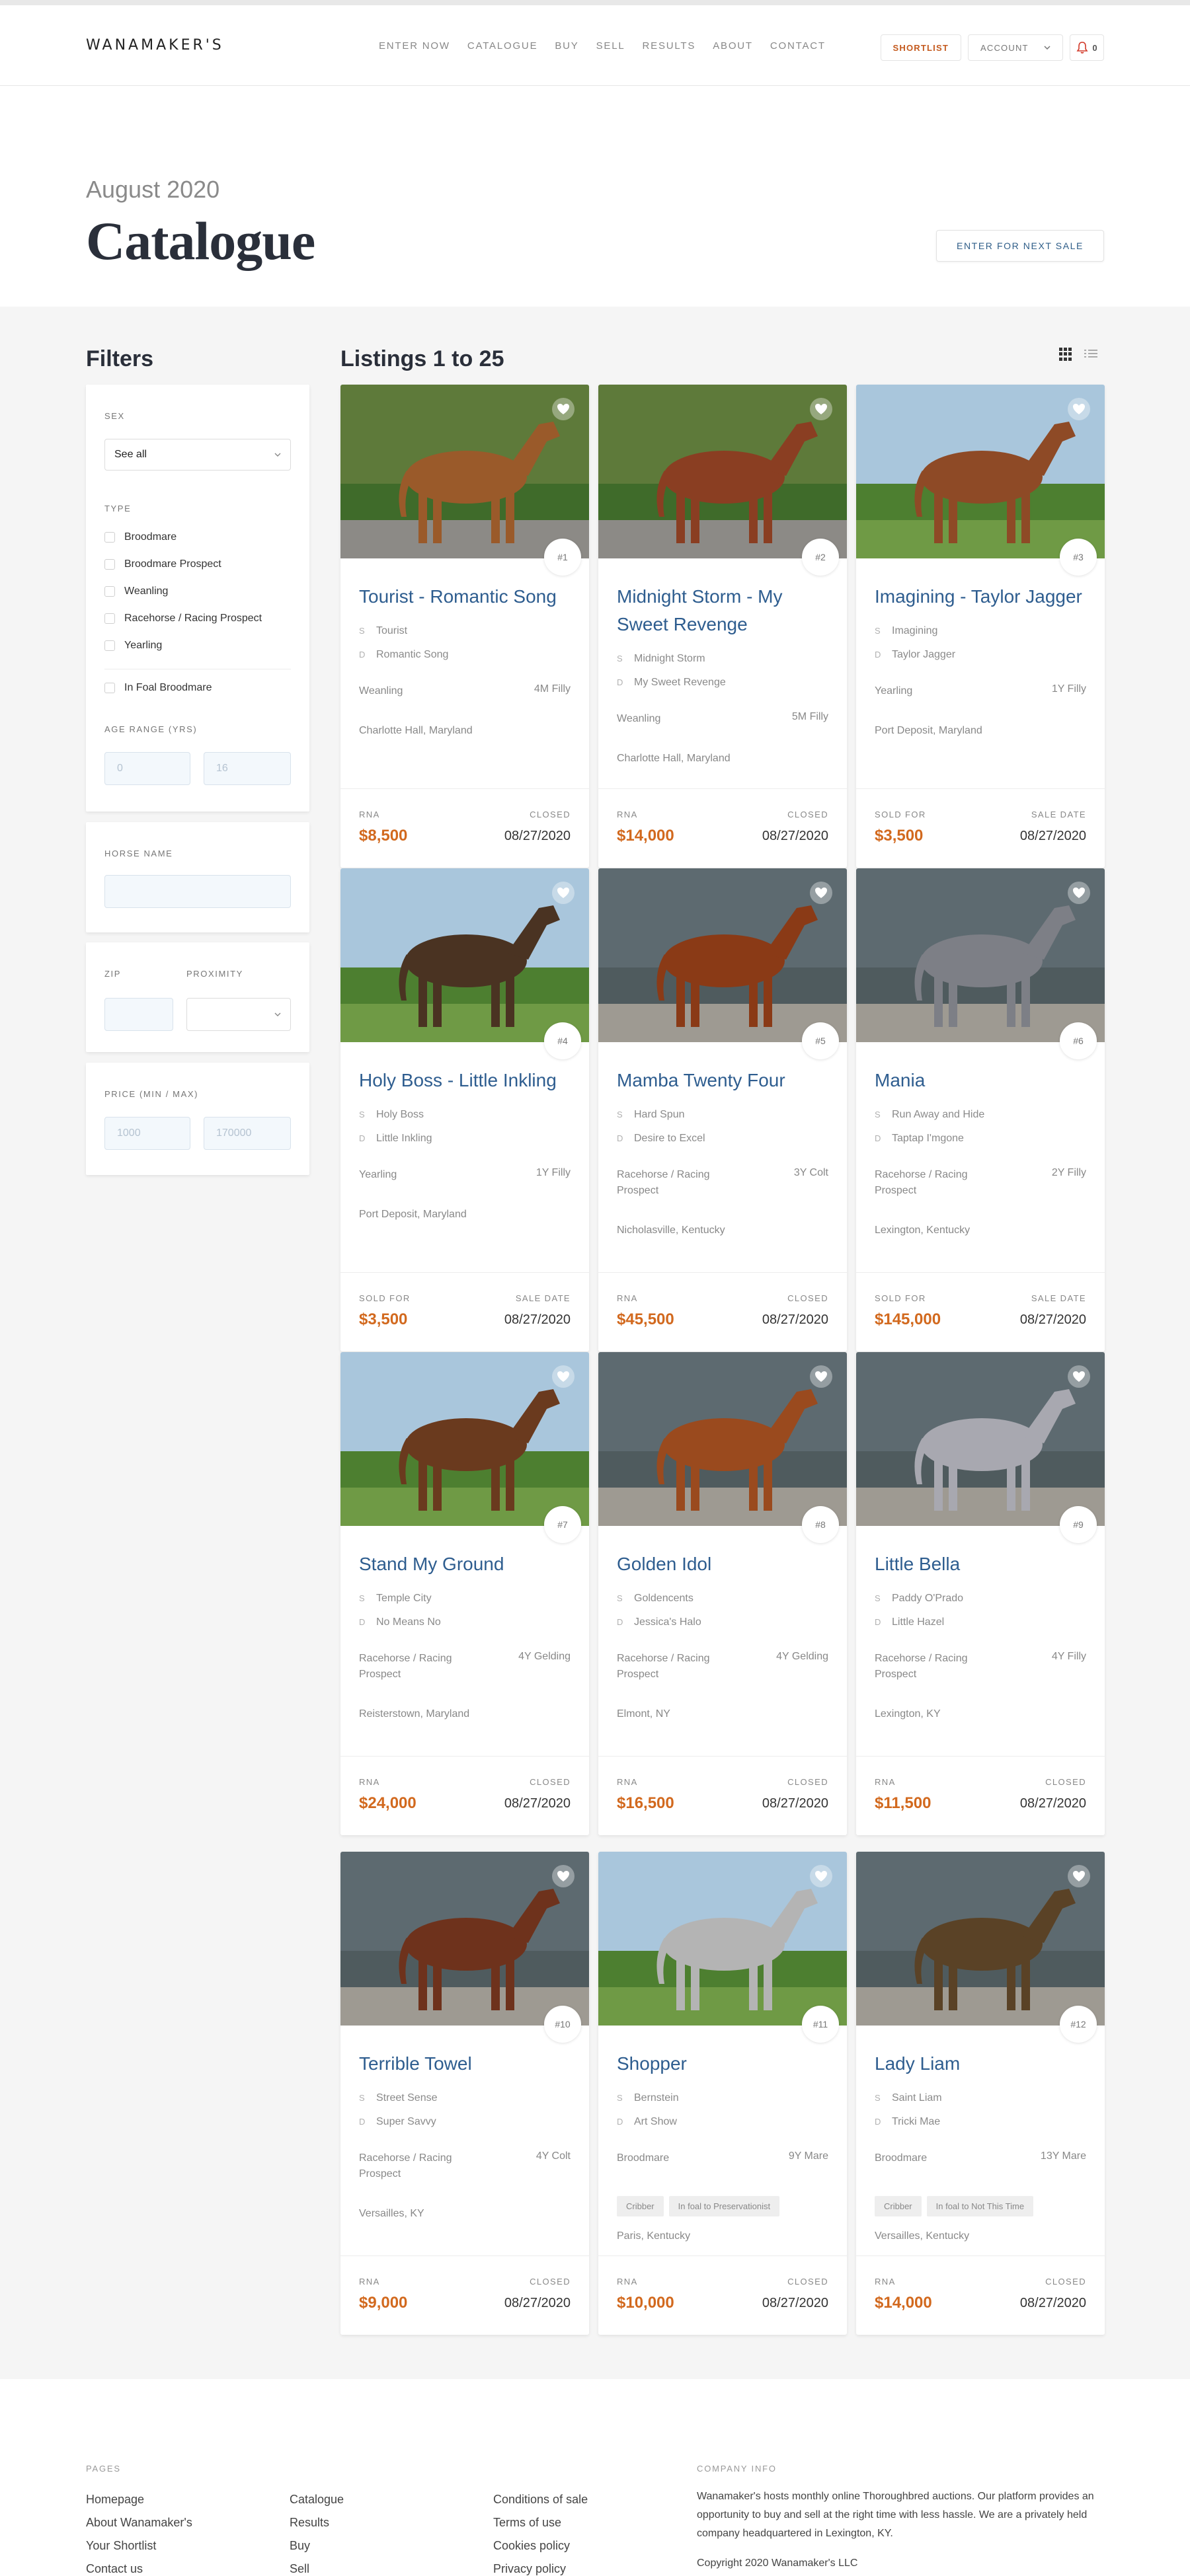 This screenshot has width=1190, height=2576. Describe the element at coordinates (133, 646) in the screenshot. I see `type-checkbox-yearling: Yearling` at that location.